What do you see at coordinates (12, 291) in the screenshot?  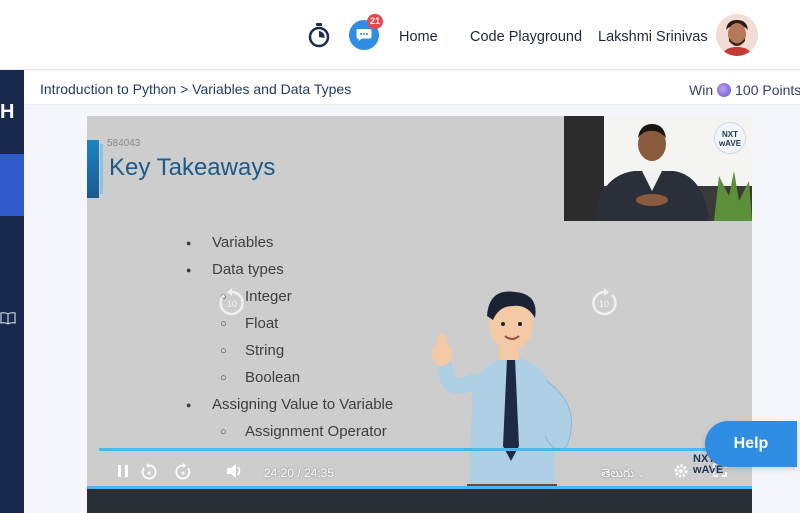 I see `sidebar: H` at bounding box center [12, 291].